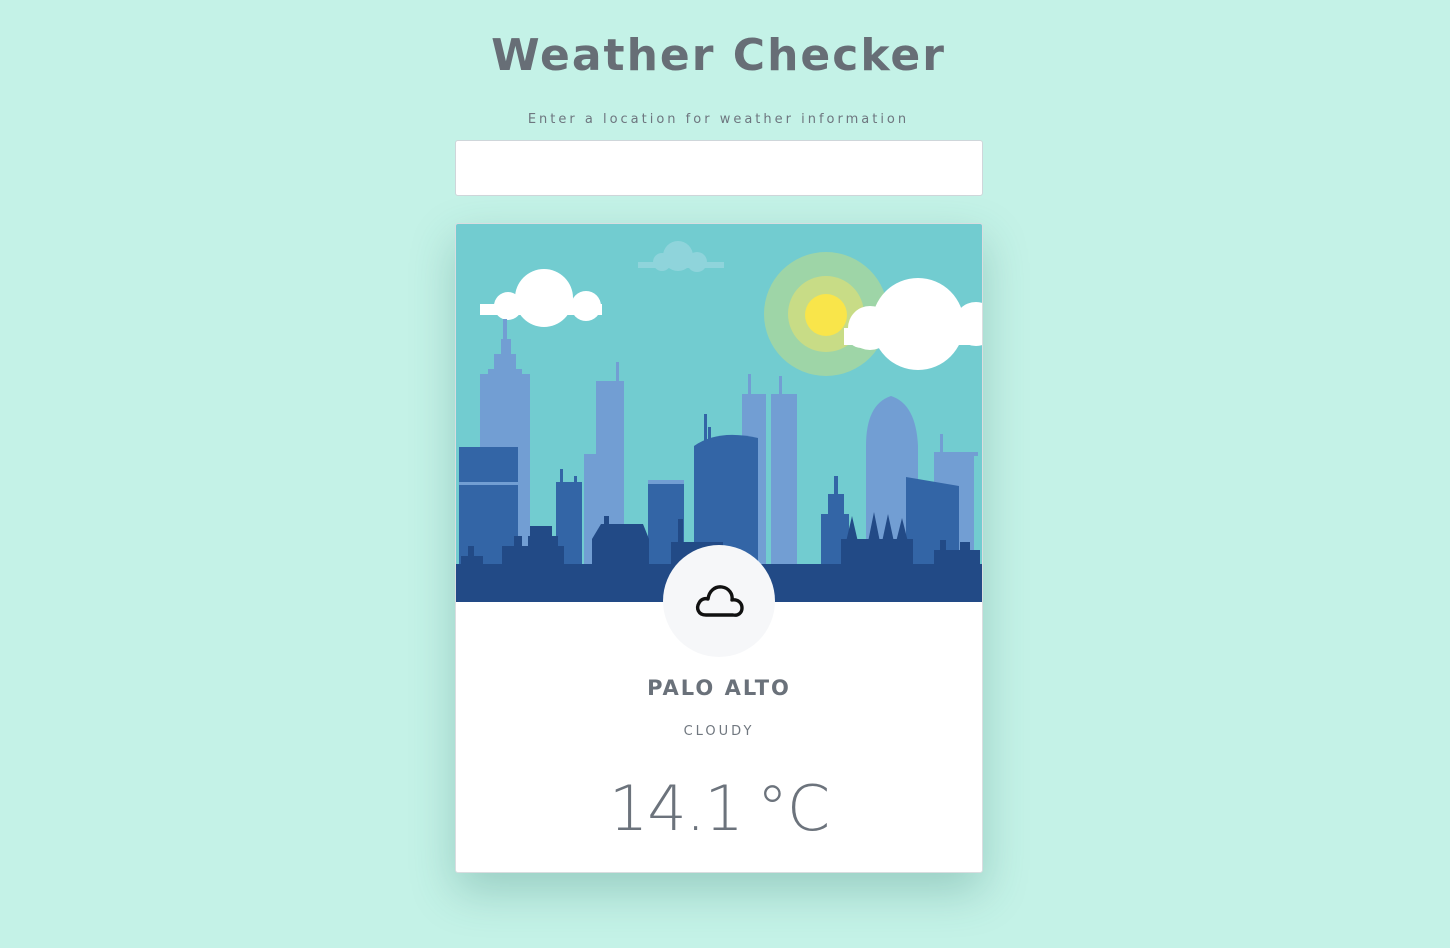 Image resolution: width=1450 pixels, height=948 pixels. I want to click on location-prompt: Enter a location for weather information, so click(718, 119).